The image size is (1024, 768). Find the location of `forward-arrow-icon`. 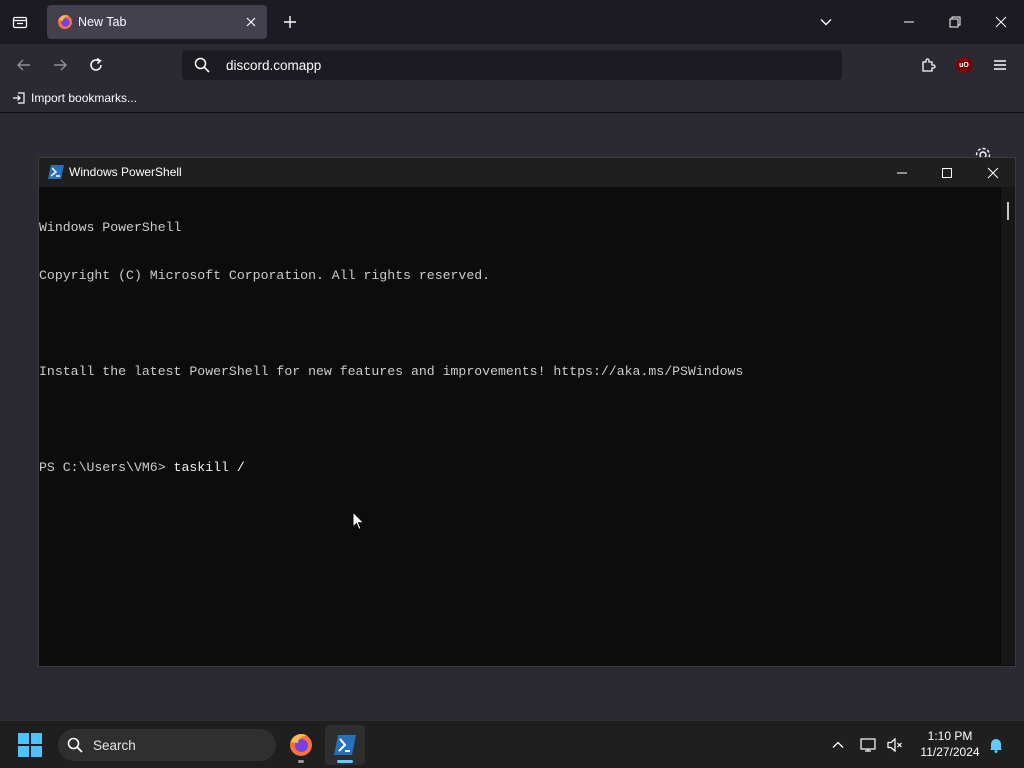

forward-arrow-icon is located at coordinates (60, 65).